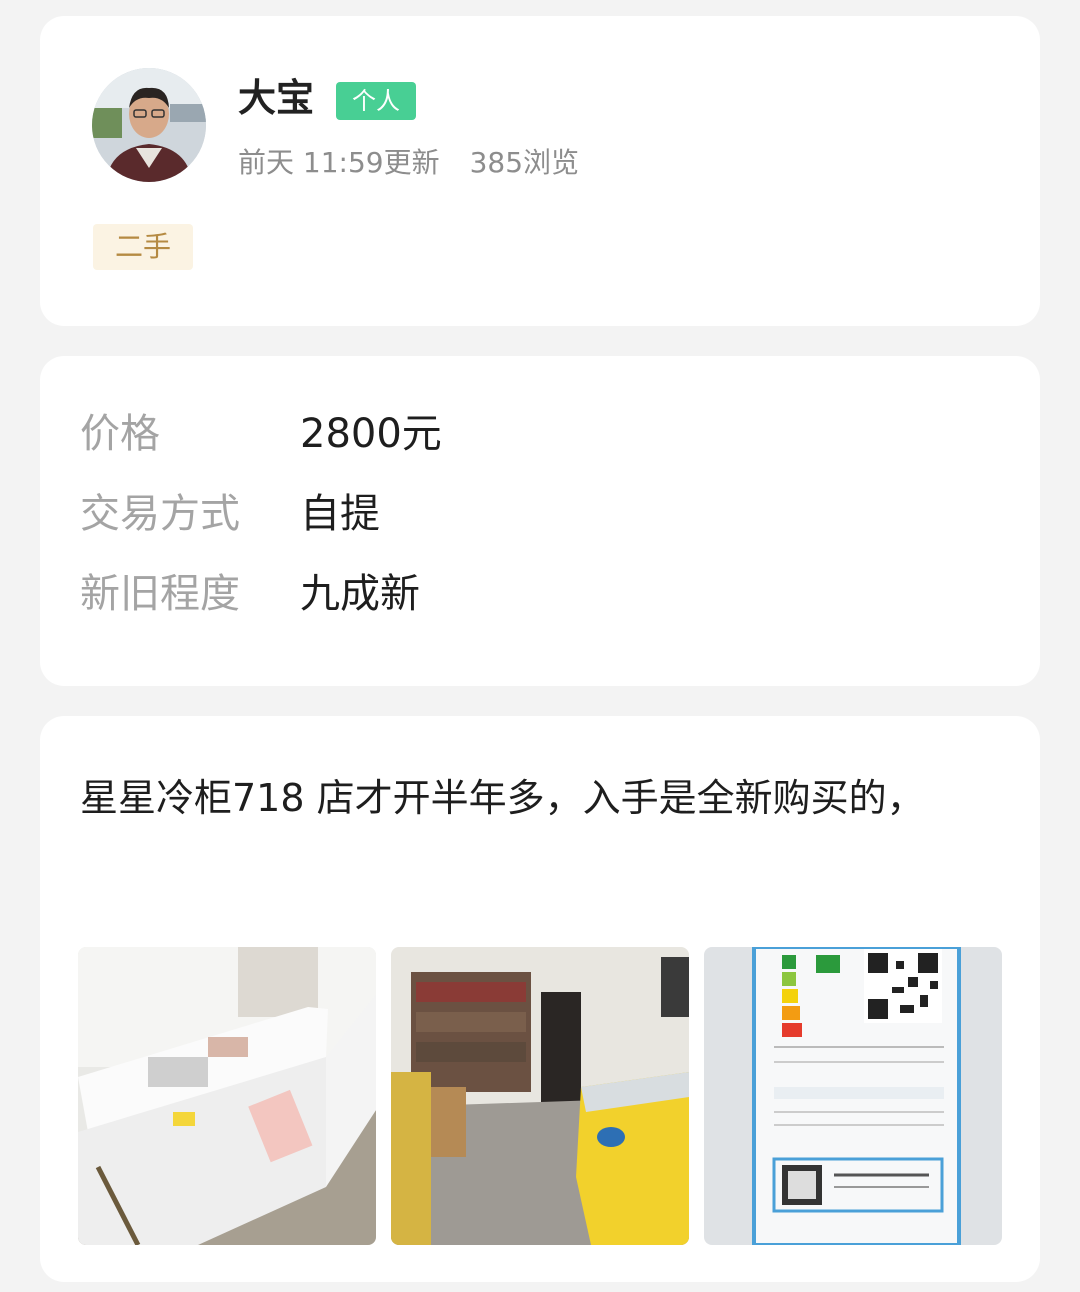 The image size is (1080, 1292). What do you see at coordinates (376, 101) in the screenshot?
I see `seller-type-badge: 个人` at bounding box center [376, 101].